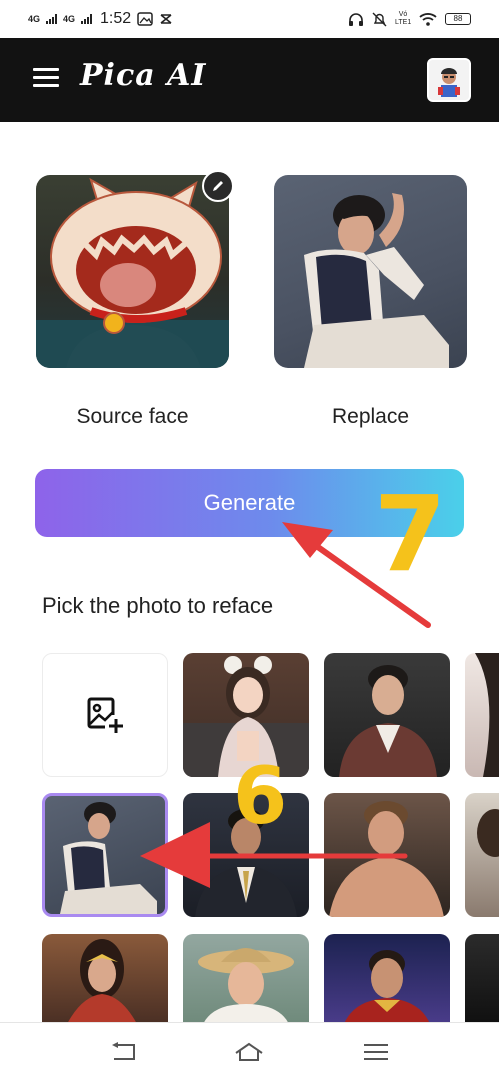 The image size is (499, 1080). I want to click on home-icon, so click(249, 1052).